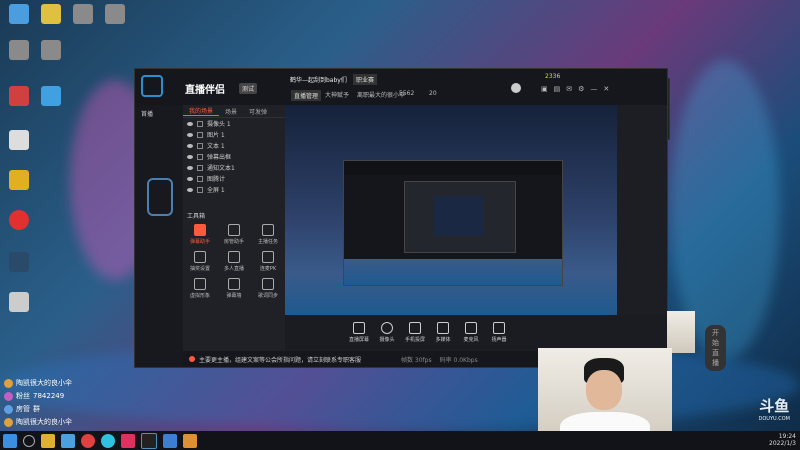  I want to click on source-item: 全屏 1, so click(234, 189).